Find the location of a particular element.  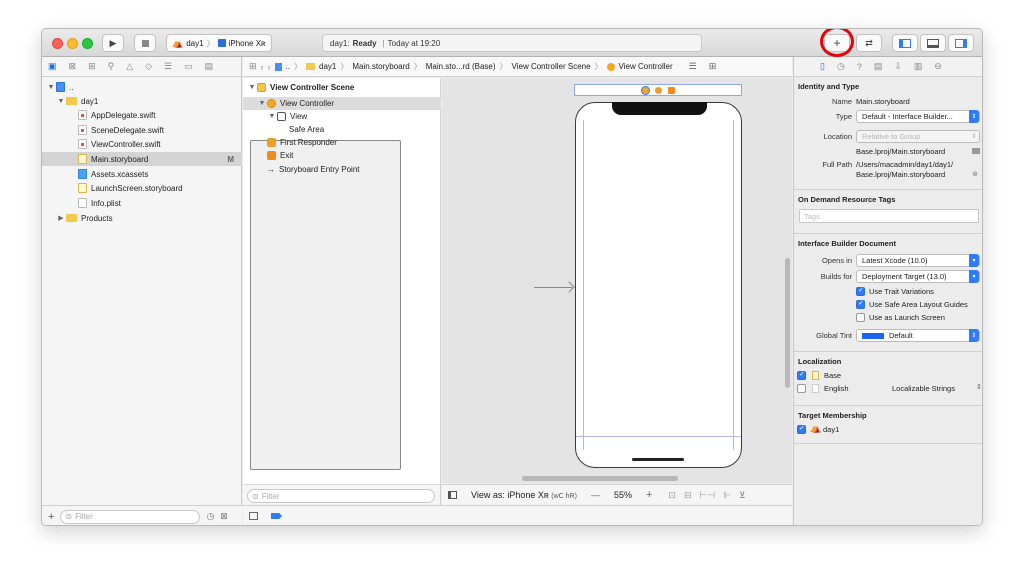

entry-point-arrow is located at coordinates (553, 287).